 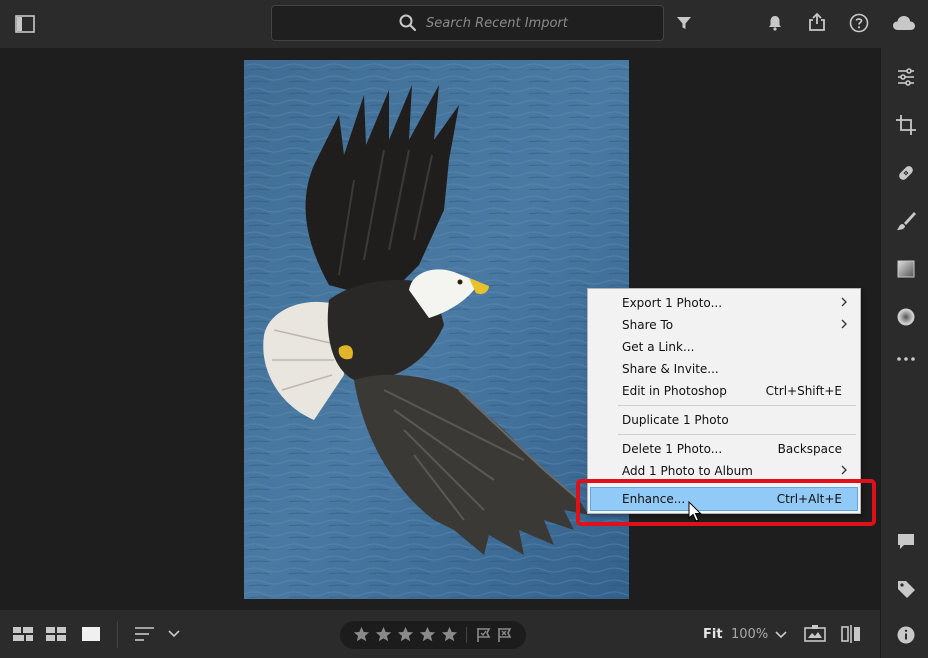 I want to click on grid-view-icon, so click(x=23, y=634).